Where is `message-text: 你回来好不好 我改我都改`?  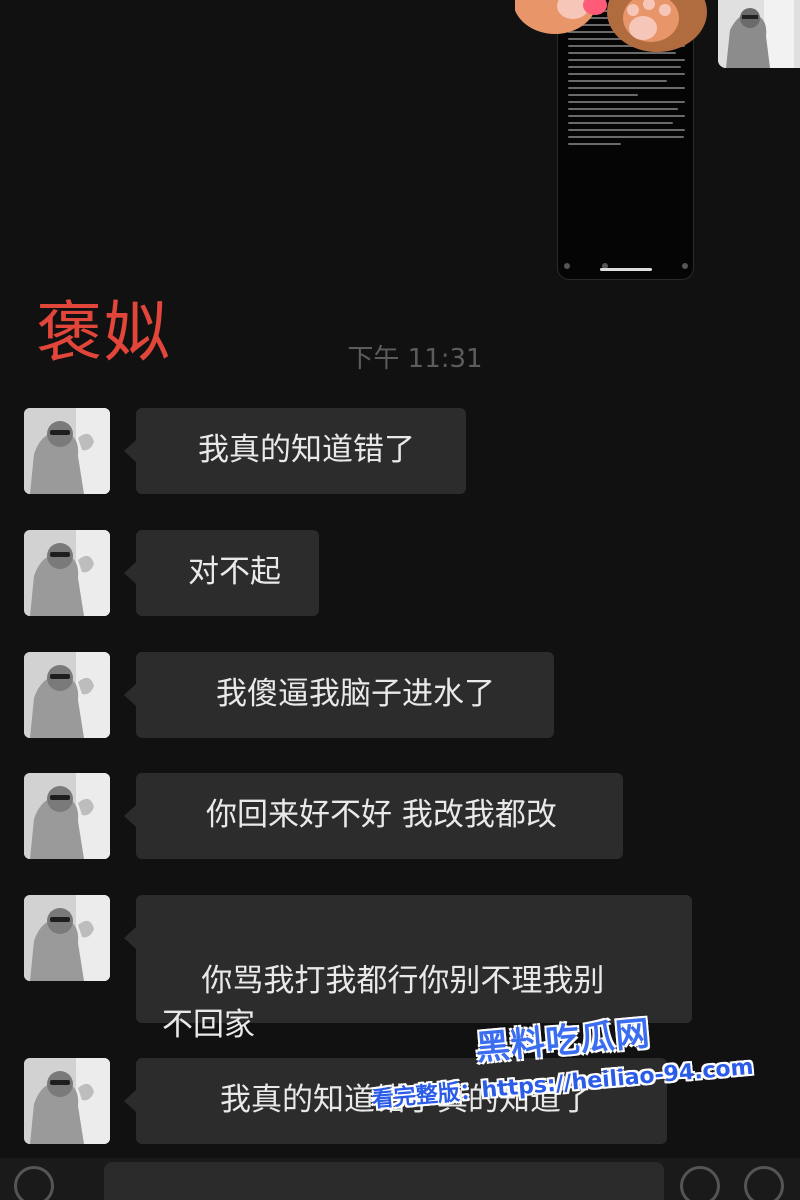
message-text: 你回来好不好 我改我都改 is located at coordinates (381, 815).